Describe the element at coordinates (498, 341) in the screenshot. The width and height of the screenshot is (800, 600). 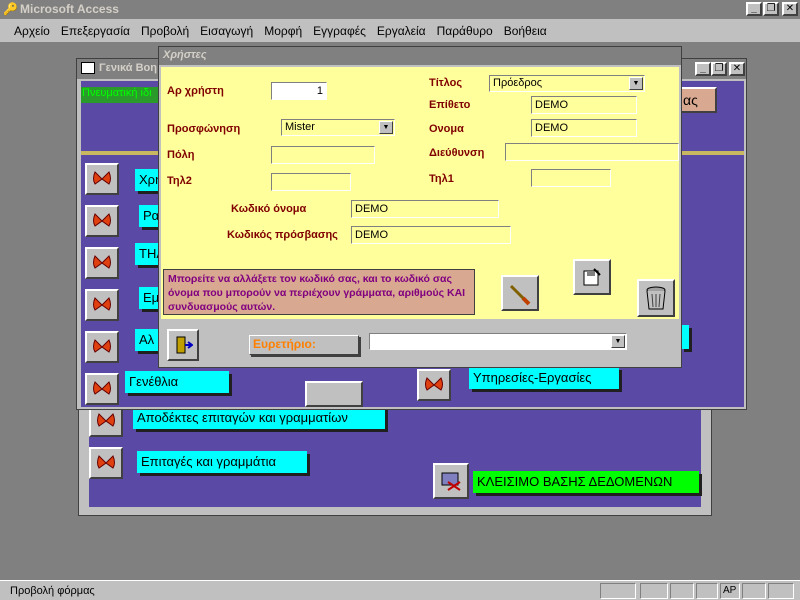
I see `index-dropdown: ▼` at that location.